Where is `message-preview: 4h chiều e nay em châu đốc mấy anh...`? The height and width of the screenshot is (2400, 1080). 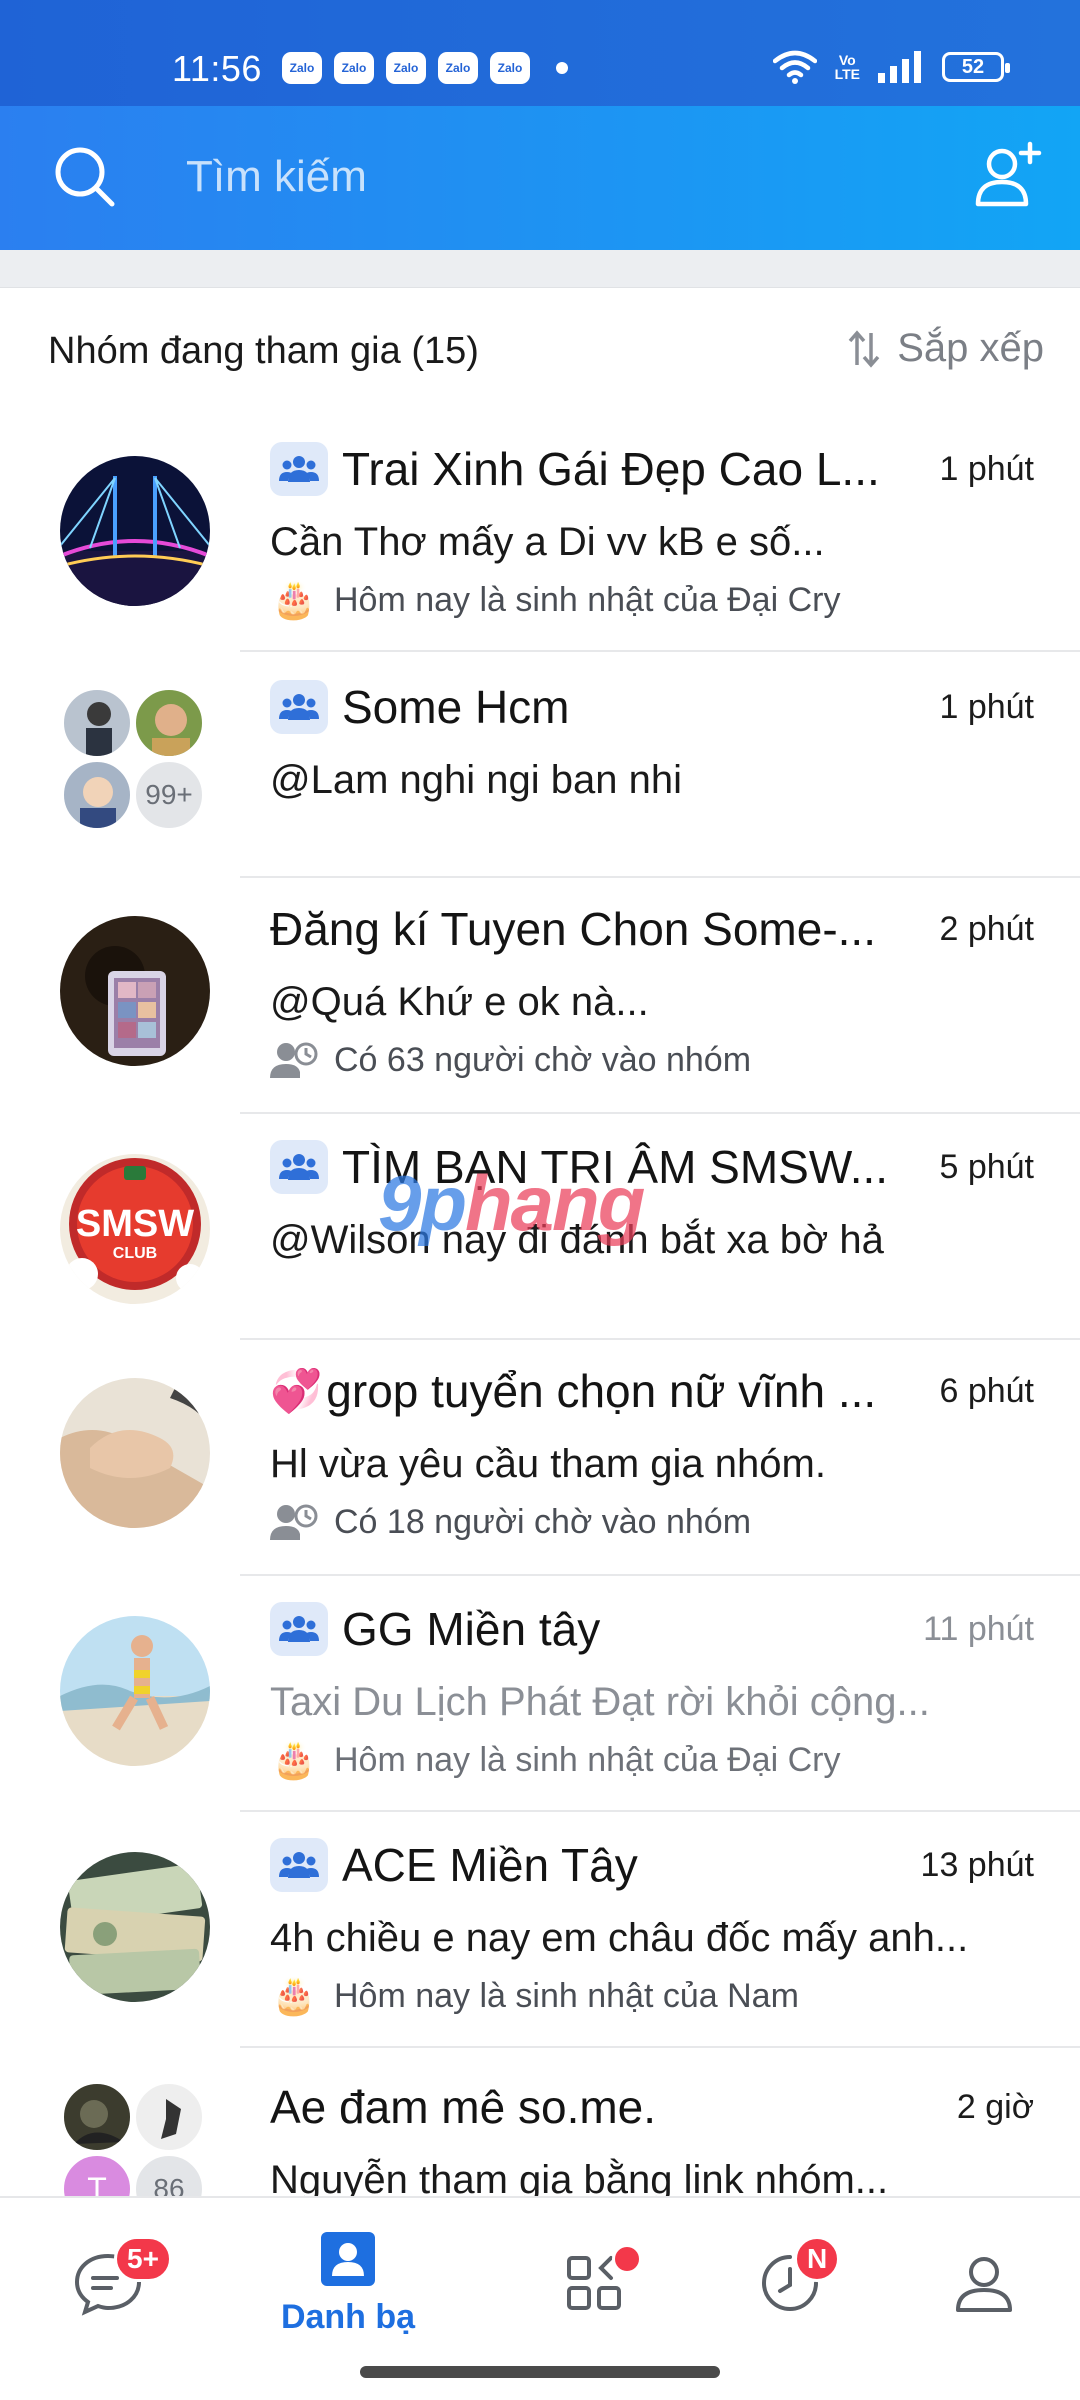
message-preview: 4h chiều e nay em châu đốc mấy anh... is located at coordinates (619, 1938).